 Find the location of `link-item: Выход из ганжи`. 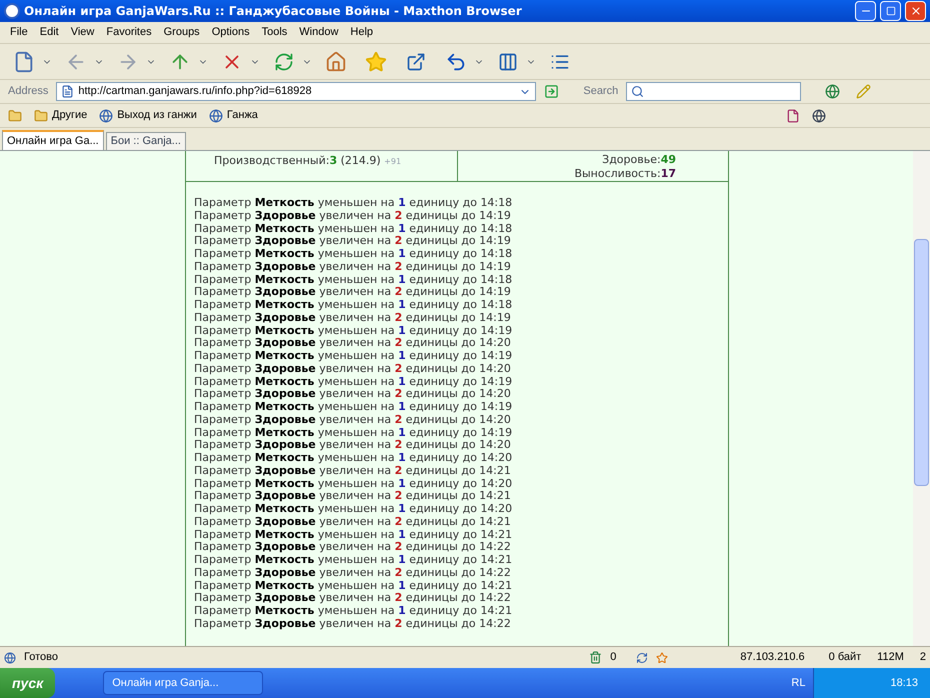

link-item: Выход из ганжи is located at coordinates (157, 115).